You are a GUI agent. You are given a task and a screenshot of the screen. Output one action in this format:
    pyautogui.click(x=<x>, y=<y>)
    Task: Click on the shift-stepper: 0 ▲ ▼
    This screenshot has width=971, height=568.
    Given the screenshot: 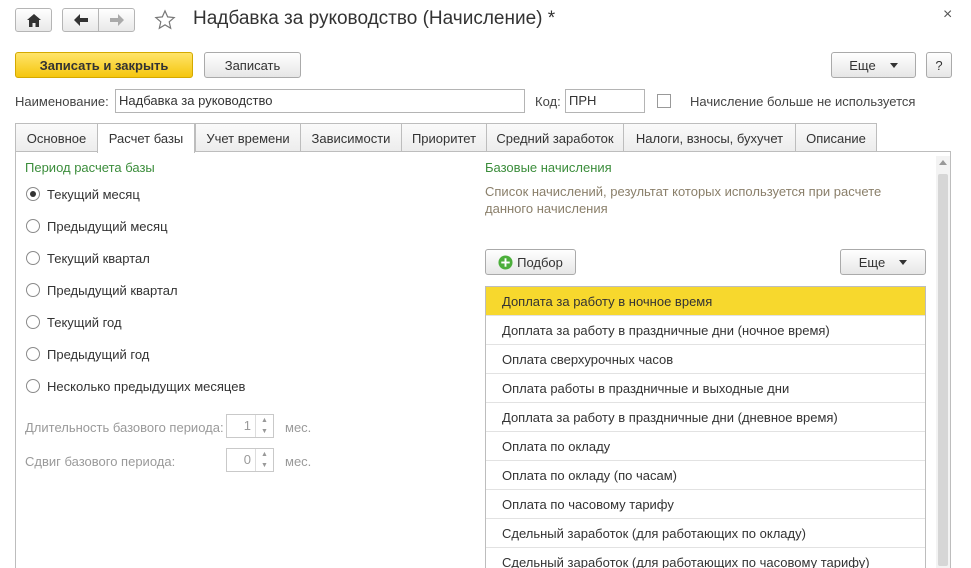 What is the action you would take?
    pyautogui.click(x=250, y=460)
    